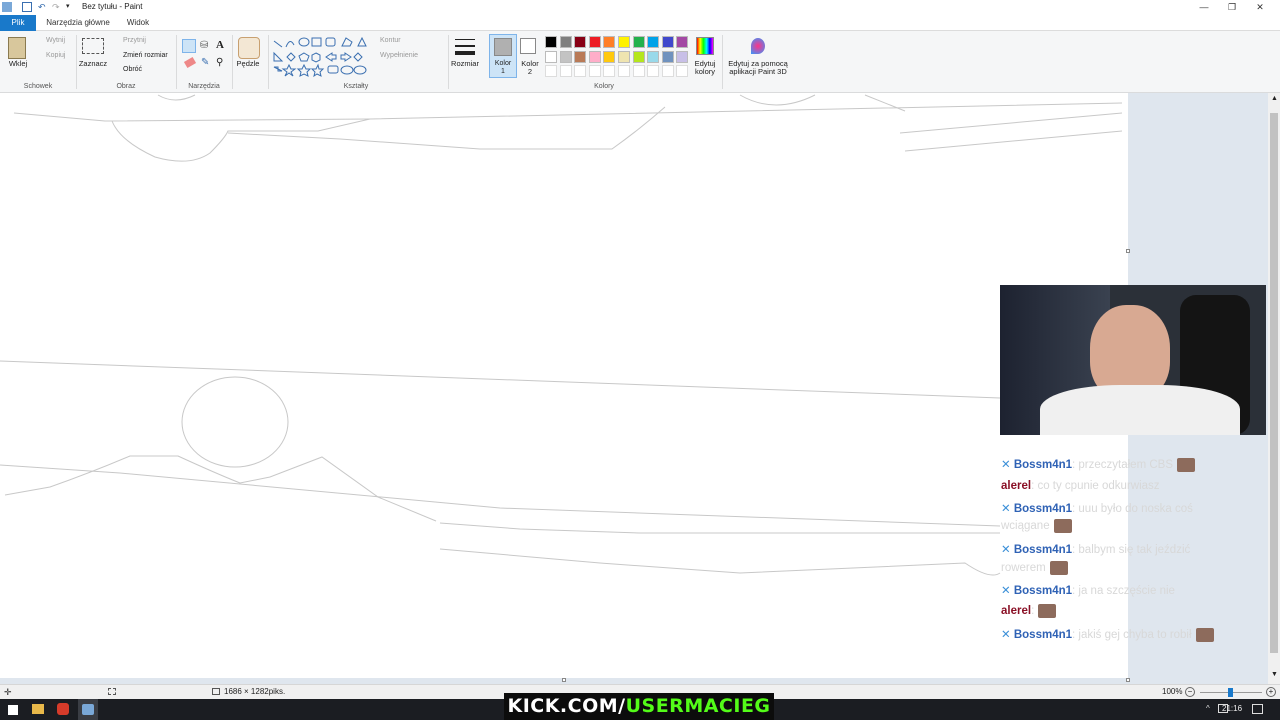  Describe the element at coordinates (1274, 98) in the screenshot. I see `scroll-up-icon: ▲` at that location.